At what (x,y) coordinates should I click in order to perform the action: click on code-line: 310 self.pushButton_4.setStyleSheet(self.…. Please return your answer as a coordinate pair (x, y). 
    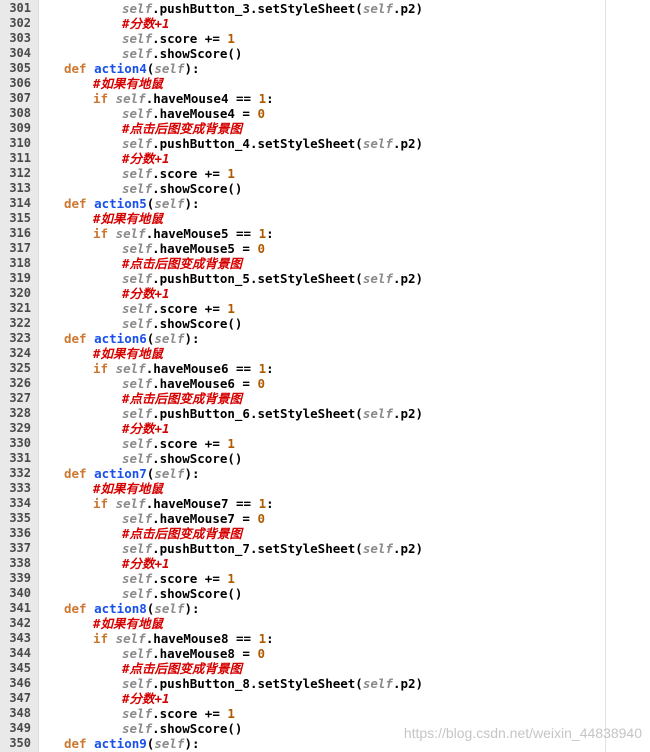
    Looking at the image, I should click on (325, 143).